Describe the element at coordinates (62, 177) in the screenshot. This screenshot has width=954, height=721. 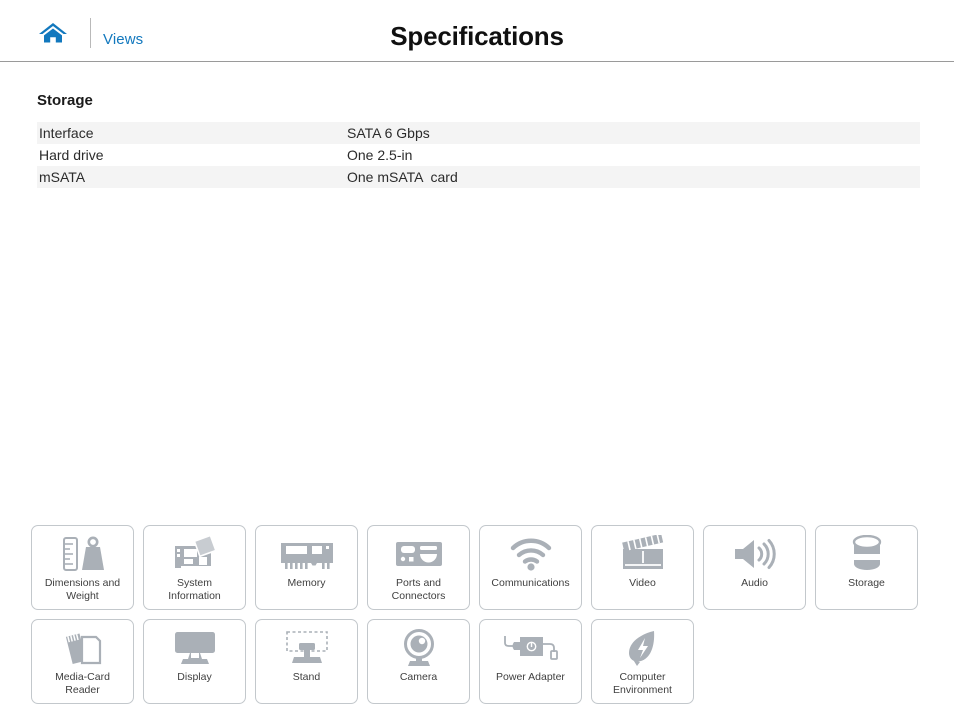
I see `spec-key: mSATA` at that location.